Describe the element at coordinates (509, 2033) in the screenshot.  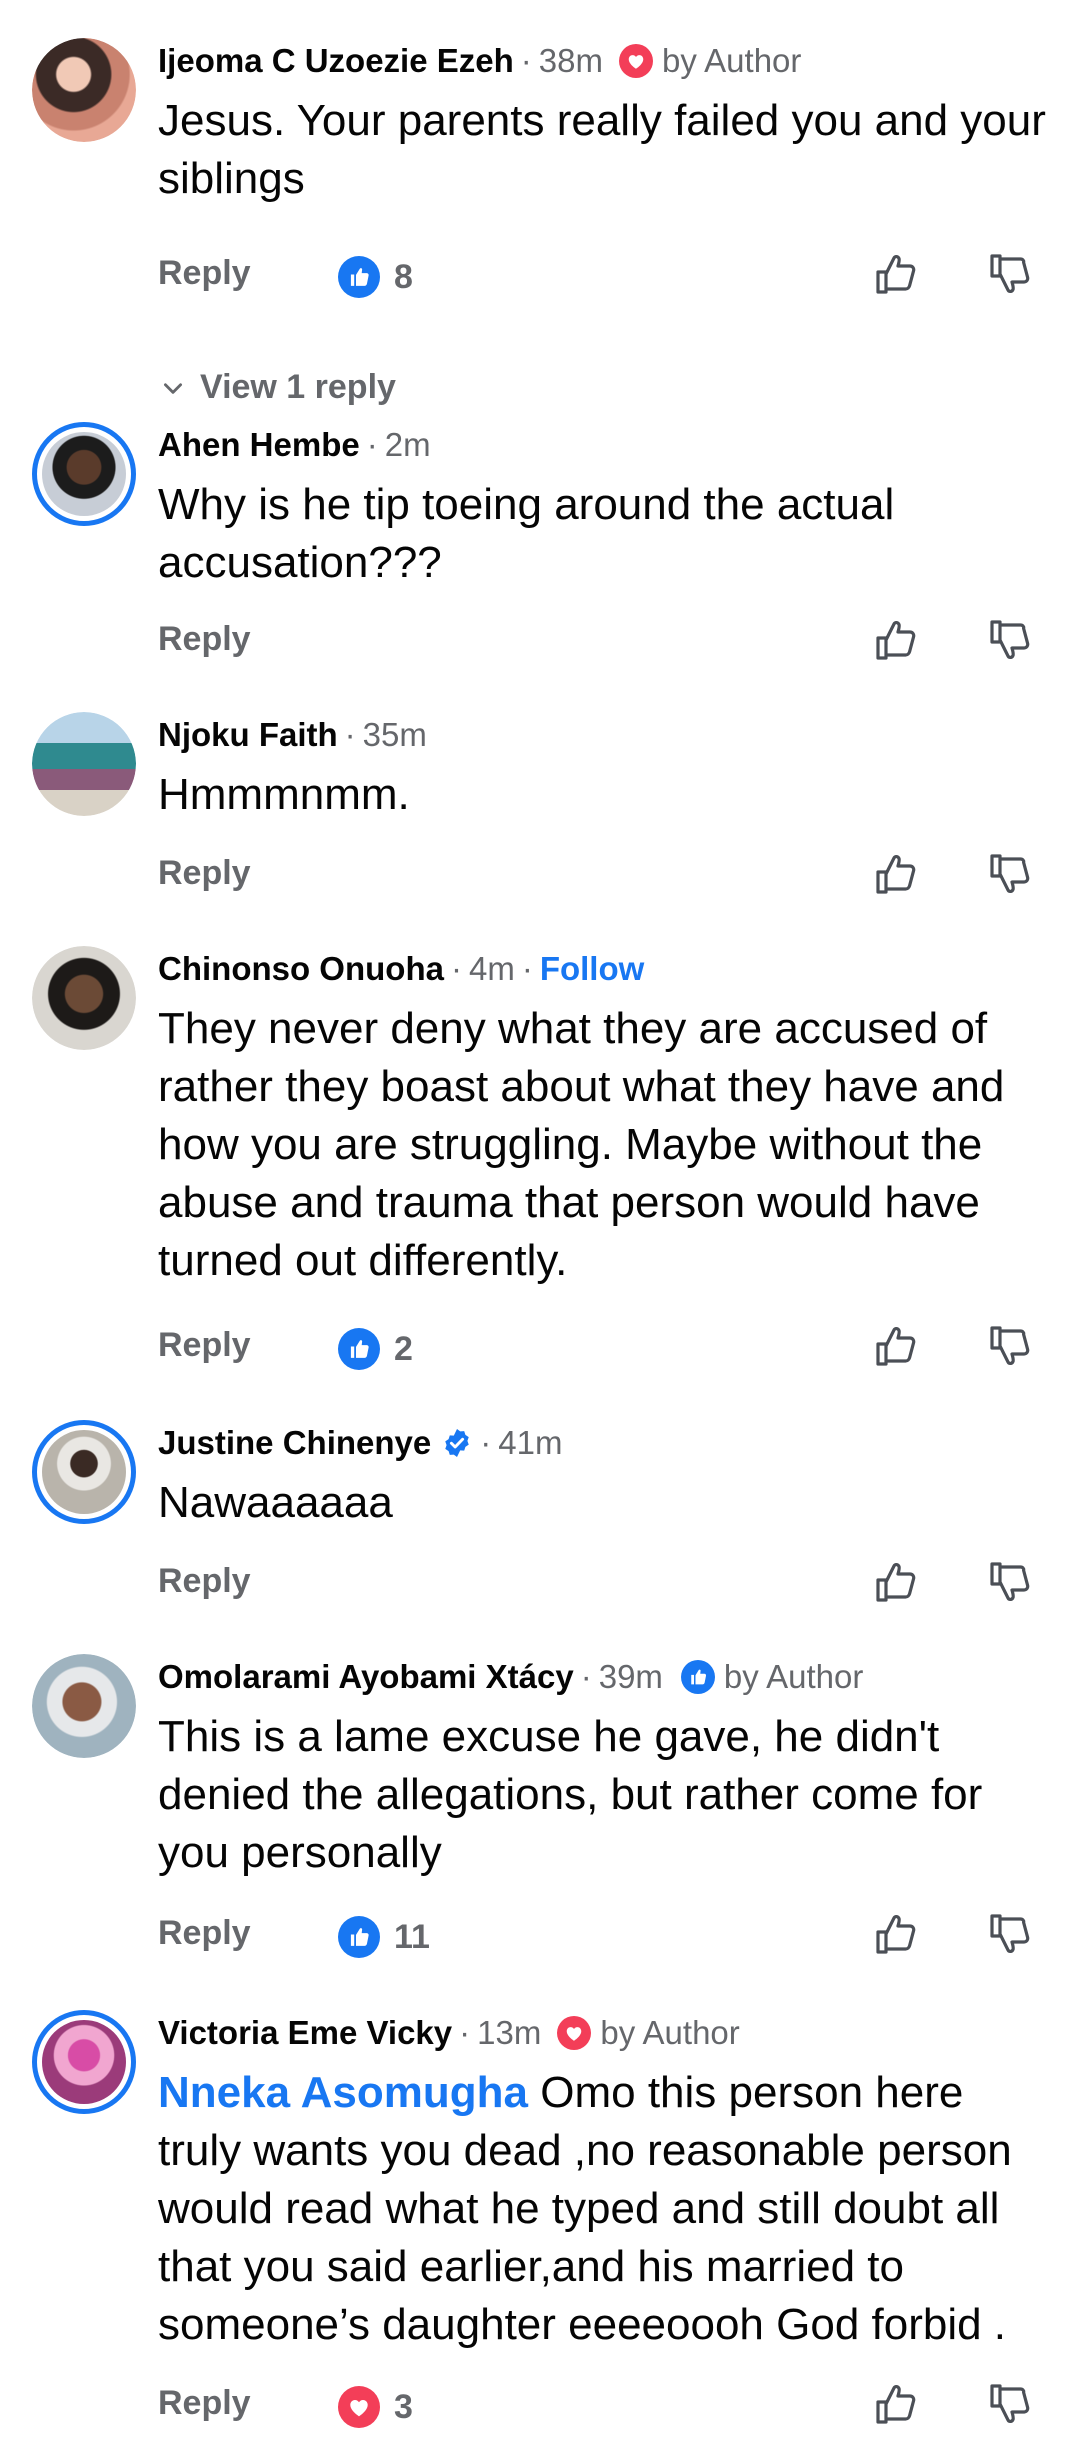
I see `comment-time: 13m` at that location.